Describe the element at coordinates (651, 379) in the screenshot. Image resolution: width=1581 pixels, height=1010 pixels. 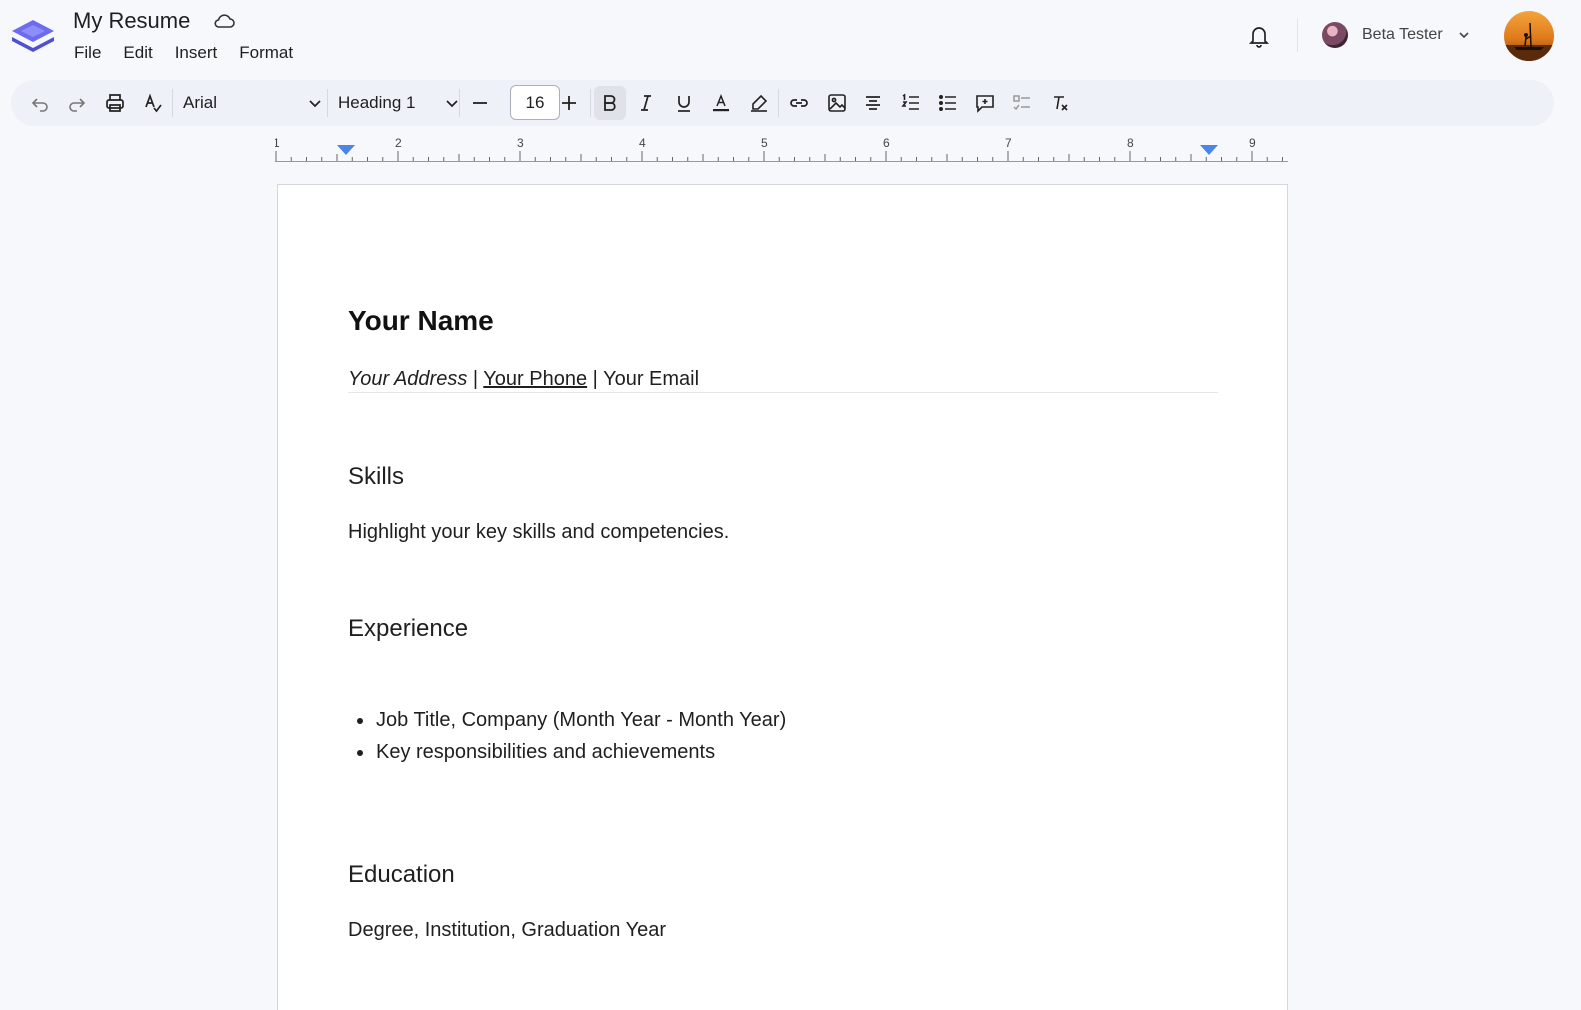
I see `contact-email: Your Email` at that location.